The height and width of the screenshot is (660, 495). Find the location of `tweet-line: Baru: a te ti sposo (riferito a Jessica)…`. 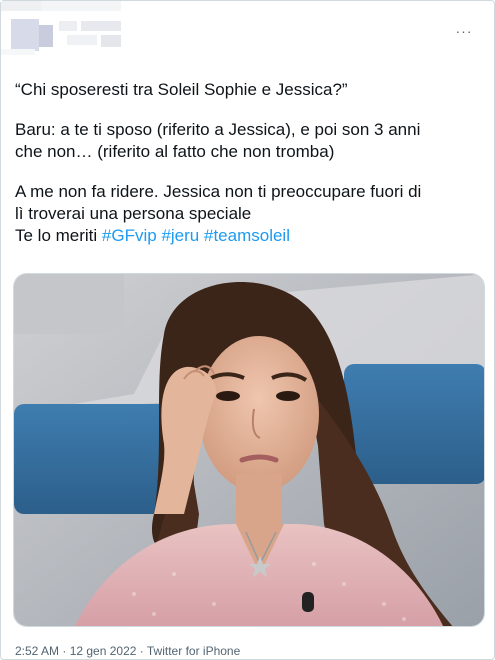

tweet-line: Baru: a te ti sposo (riferito a Jessica)… is located at coordinates (218, 129).